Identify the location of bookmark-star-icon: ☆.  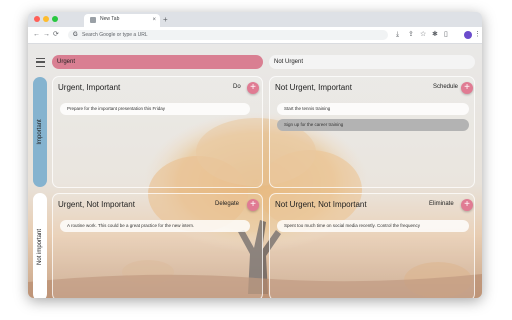
(423, 34).